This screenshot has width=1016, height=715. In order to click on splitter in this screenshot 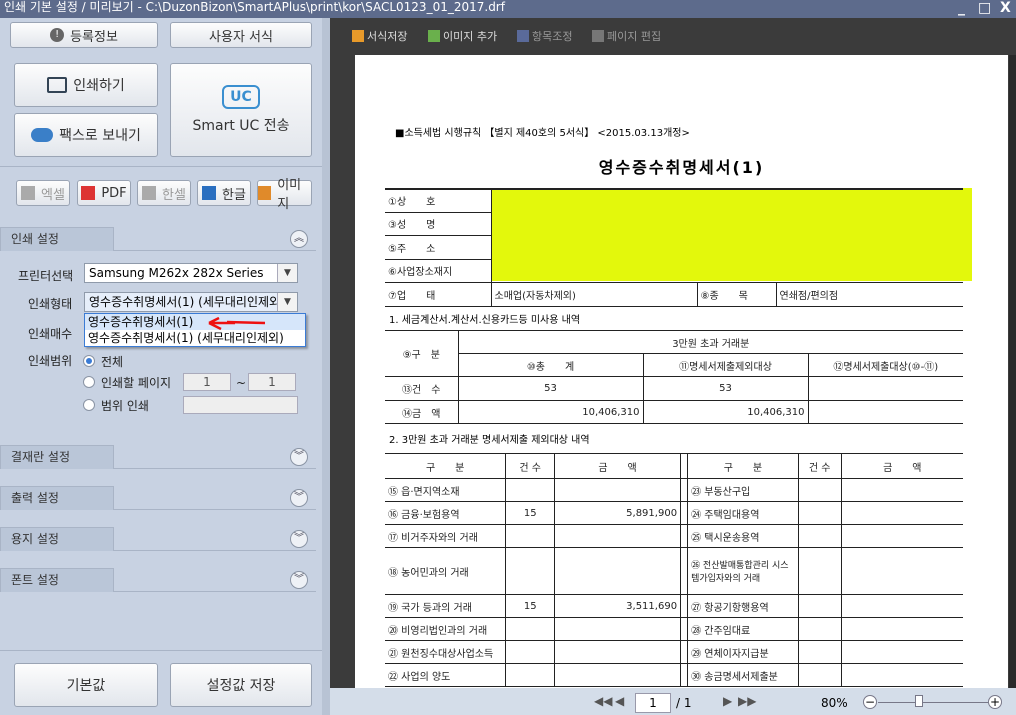, I will do `click(326, 366)`.